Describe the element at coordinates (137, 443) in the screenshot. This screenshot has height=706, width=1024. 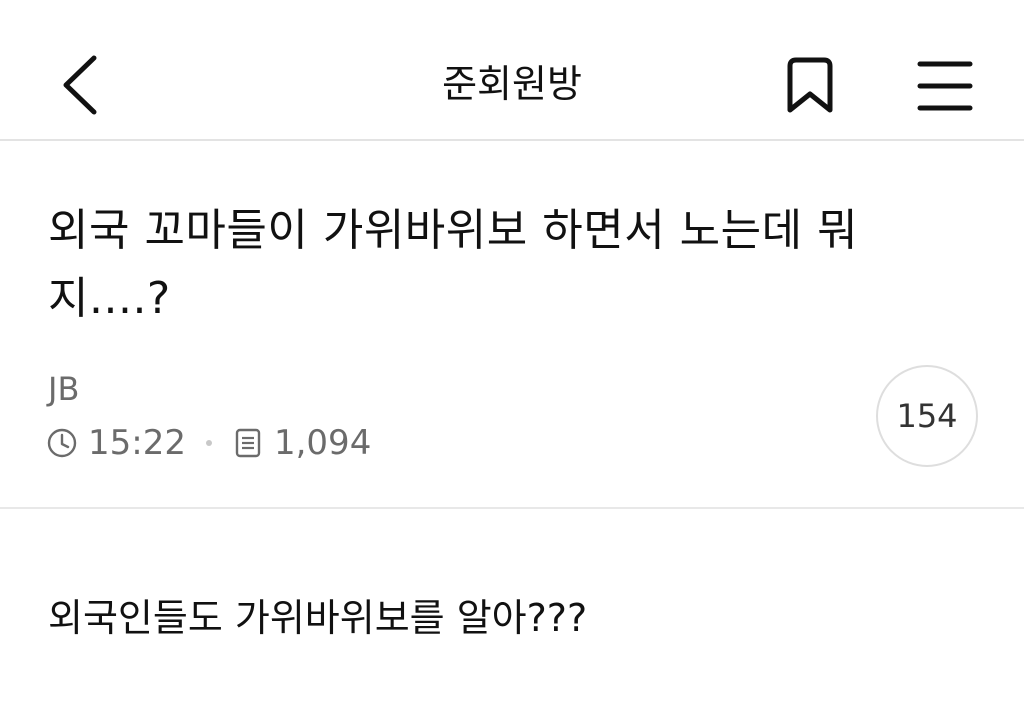
I see `post-time: 15:22` at that location.